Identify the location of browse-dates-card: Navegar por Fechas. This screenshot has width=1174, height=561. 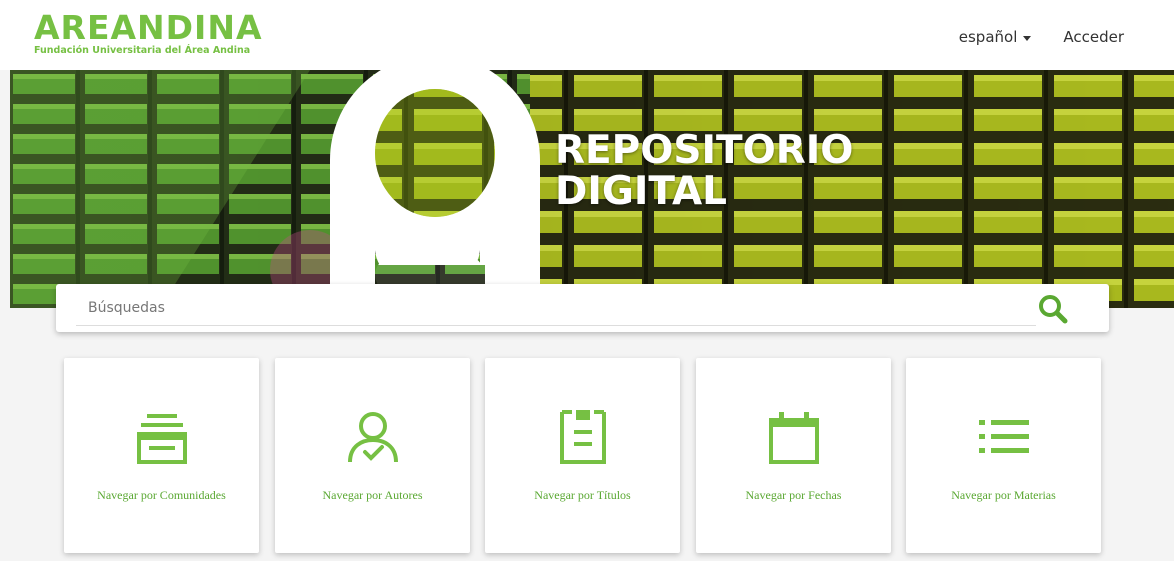
(793, 455).